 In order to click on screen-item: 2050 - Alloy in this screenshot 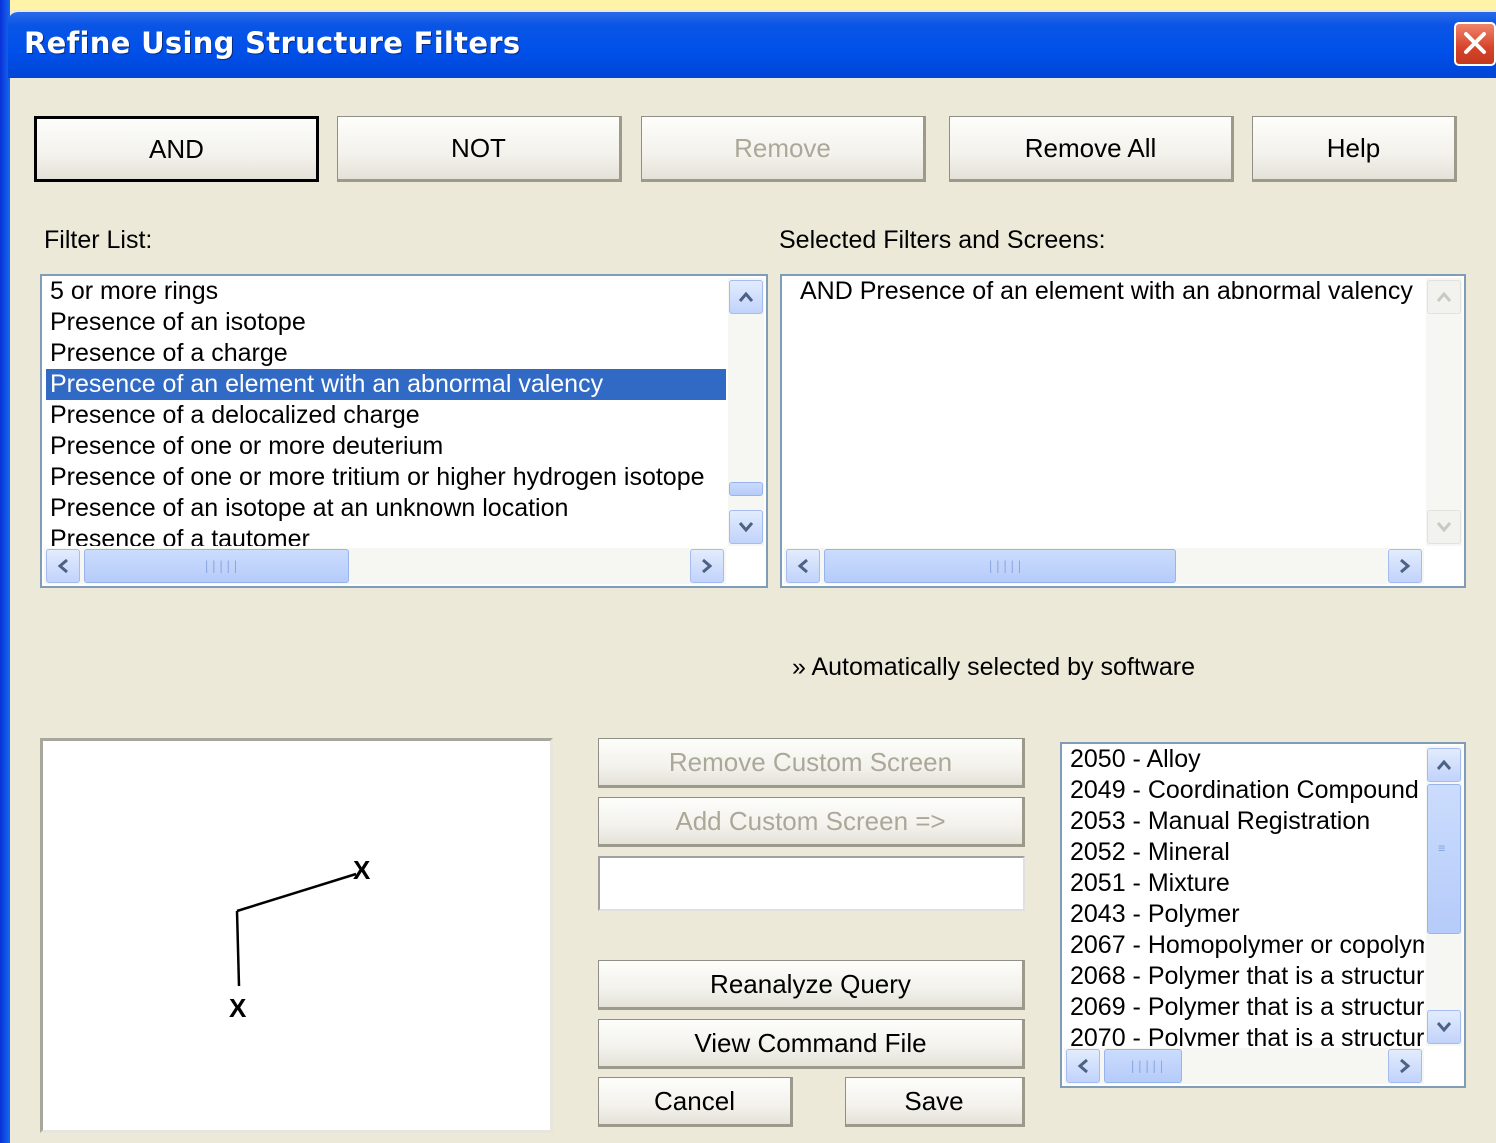, I will do `click(1245, 759)`.